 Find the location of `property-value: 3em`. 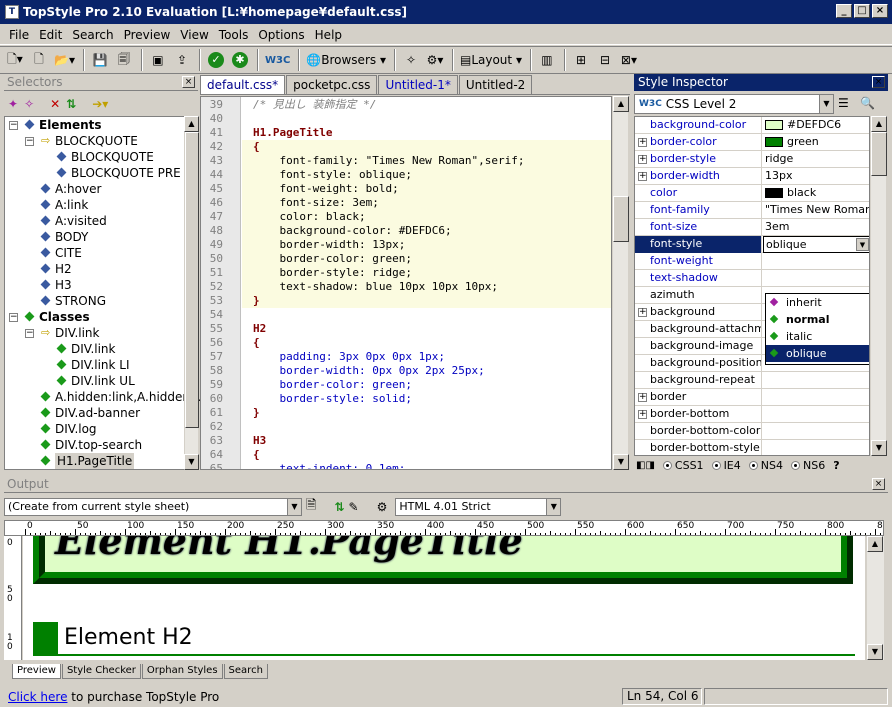

property-value: 3em is located at coordinates (816, 227).